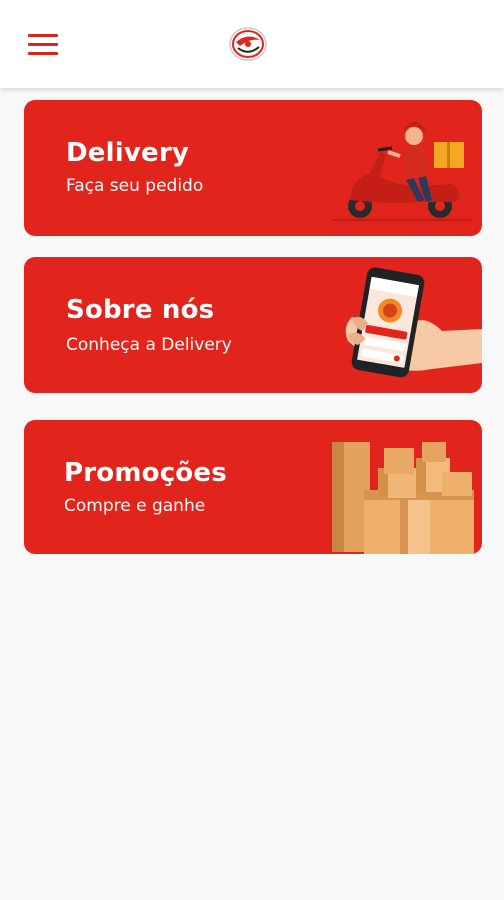 The height and width of the screenshot is (900, 504). I want to click on delivery-card-subtitle: Faça seu pedido, so click(135, 186).